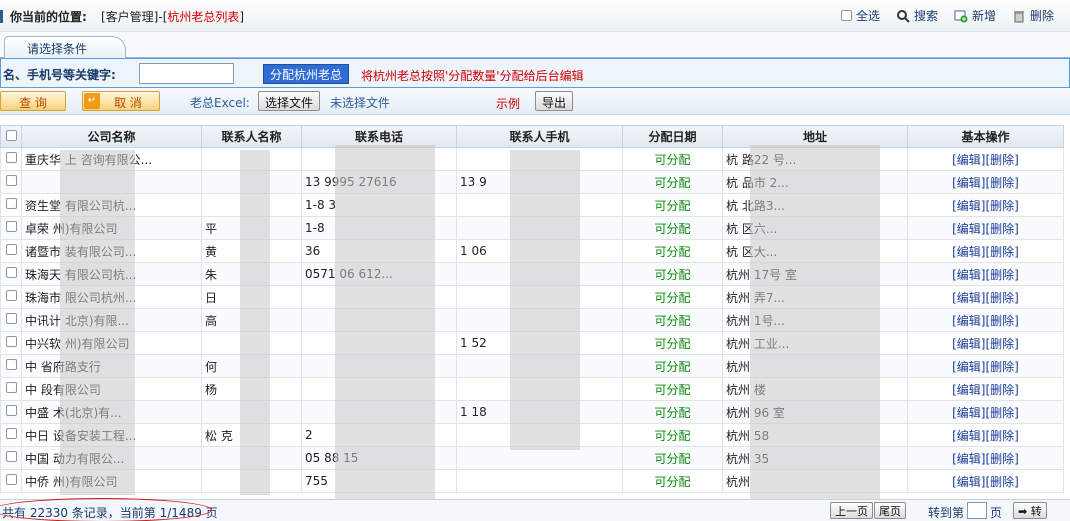  Describe the element at coordinates (289, 101) in the screenshot. I see `choose-file-button: 选择文件` at that location.